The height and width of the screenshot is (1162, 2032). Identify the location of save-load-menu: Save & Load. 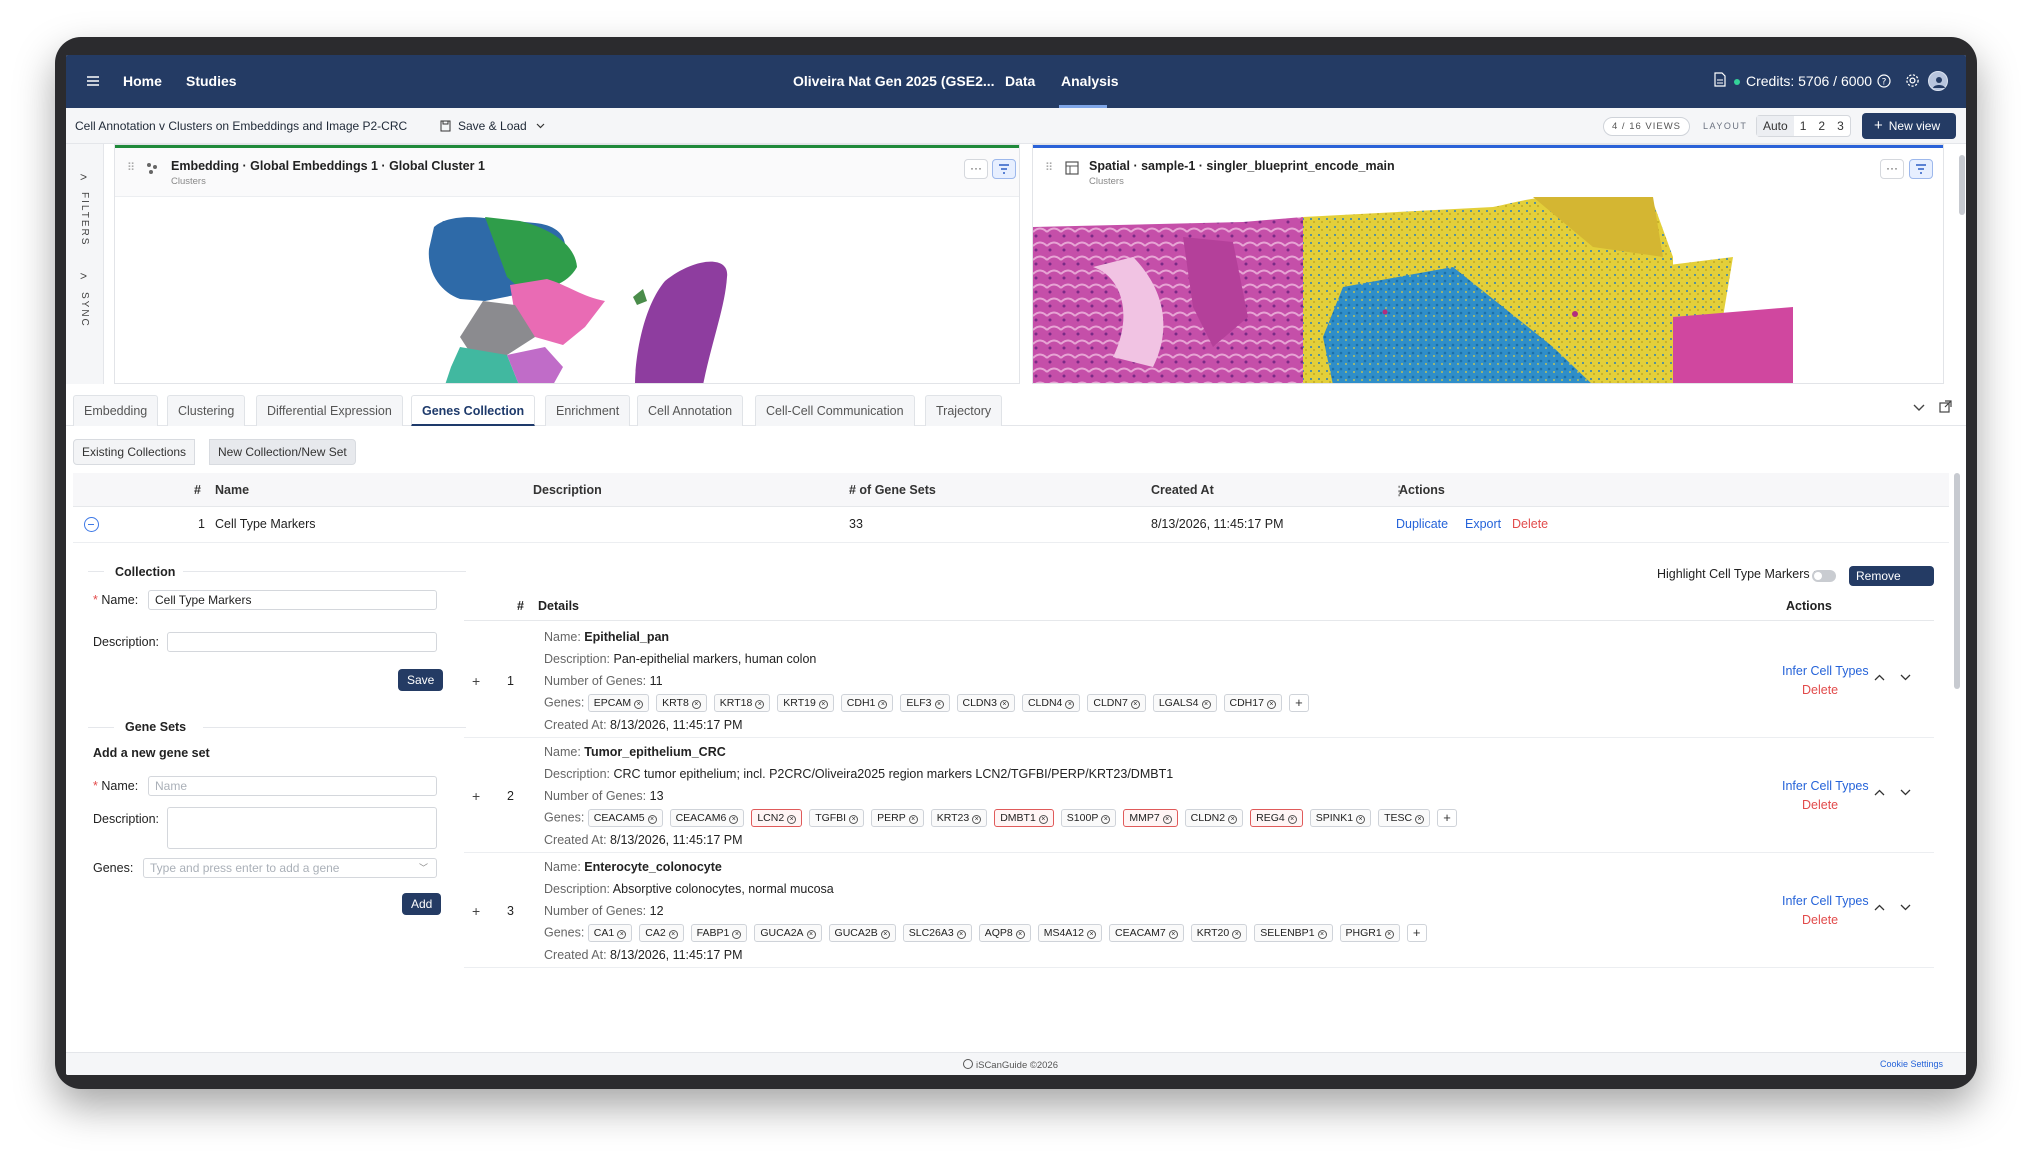
(492, 126).